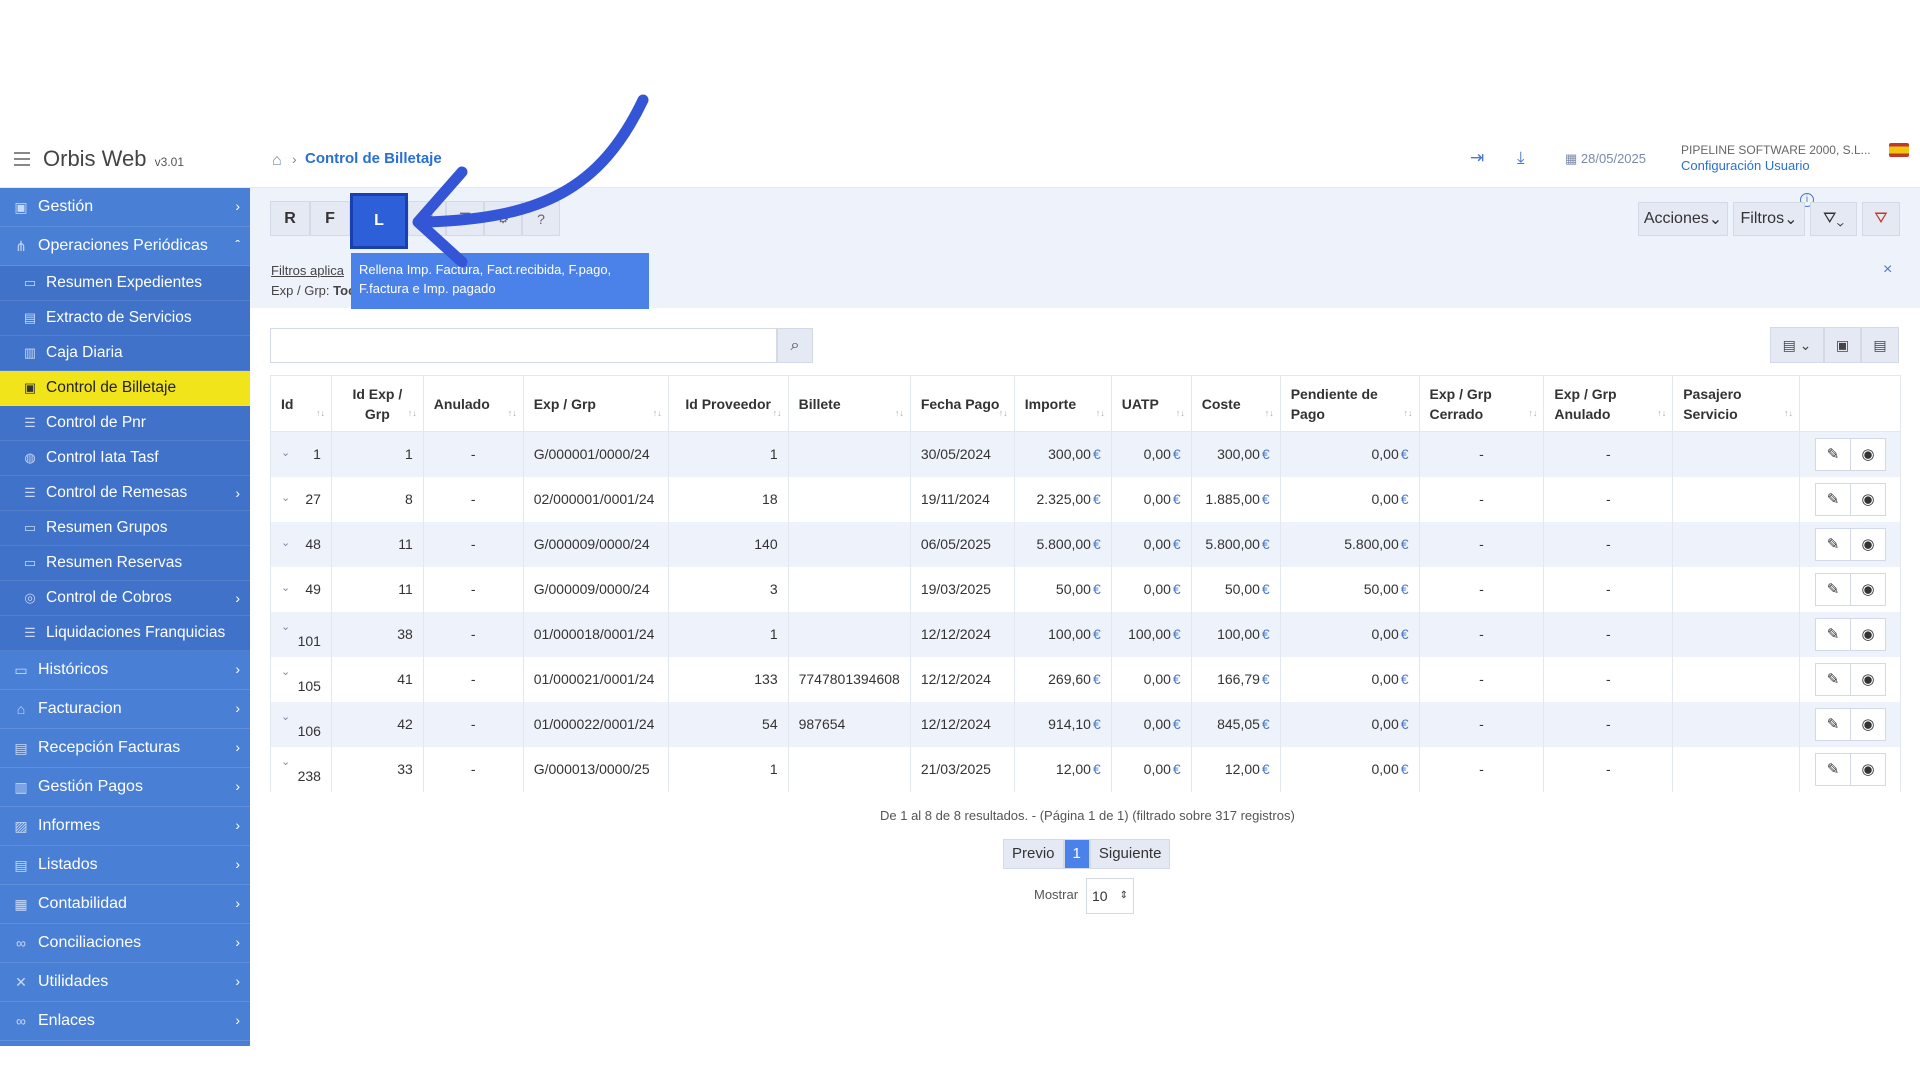  I want to click on date-display: ▦ 28/05/2025, so click(1605, 159).